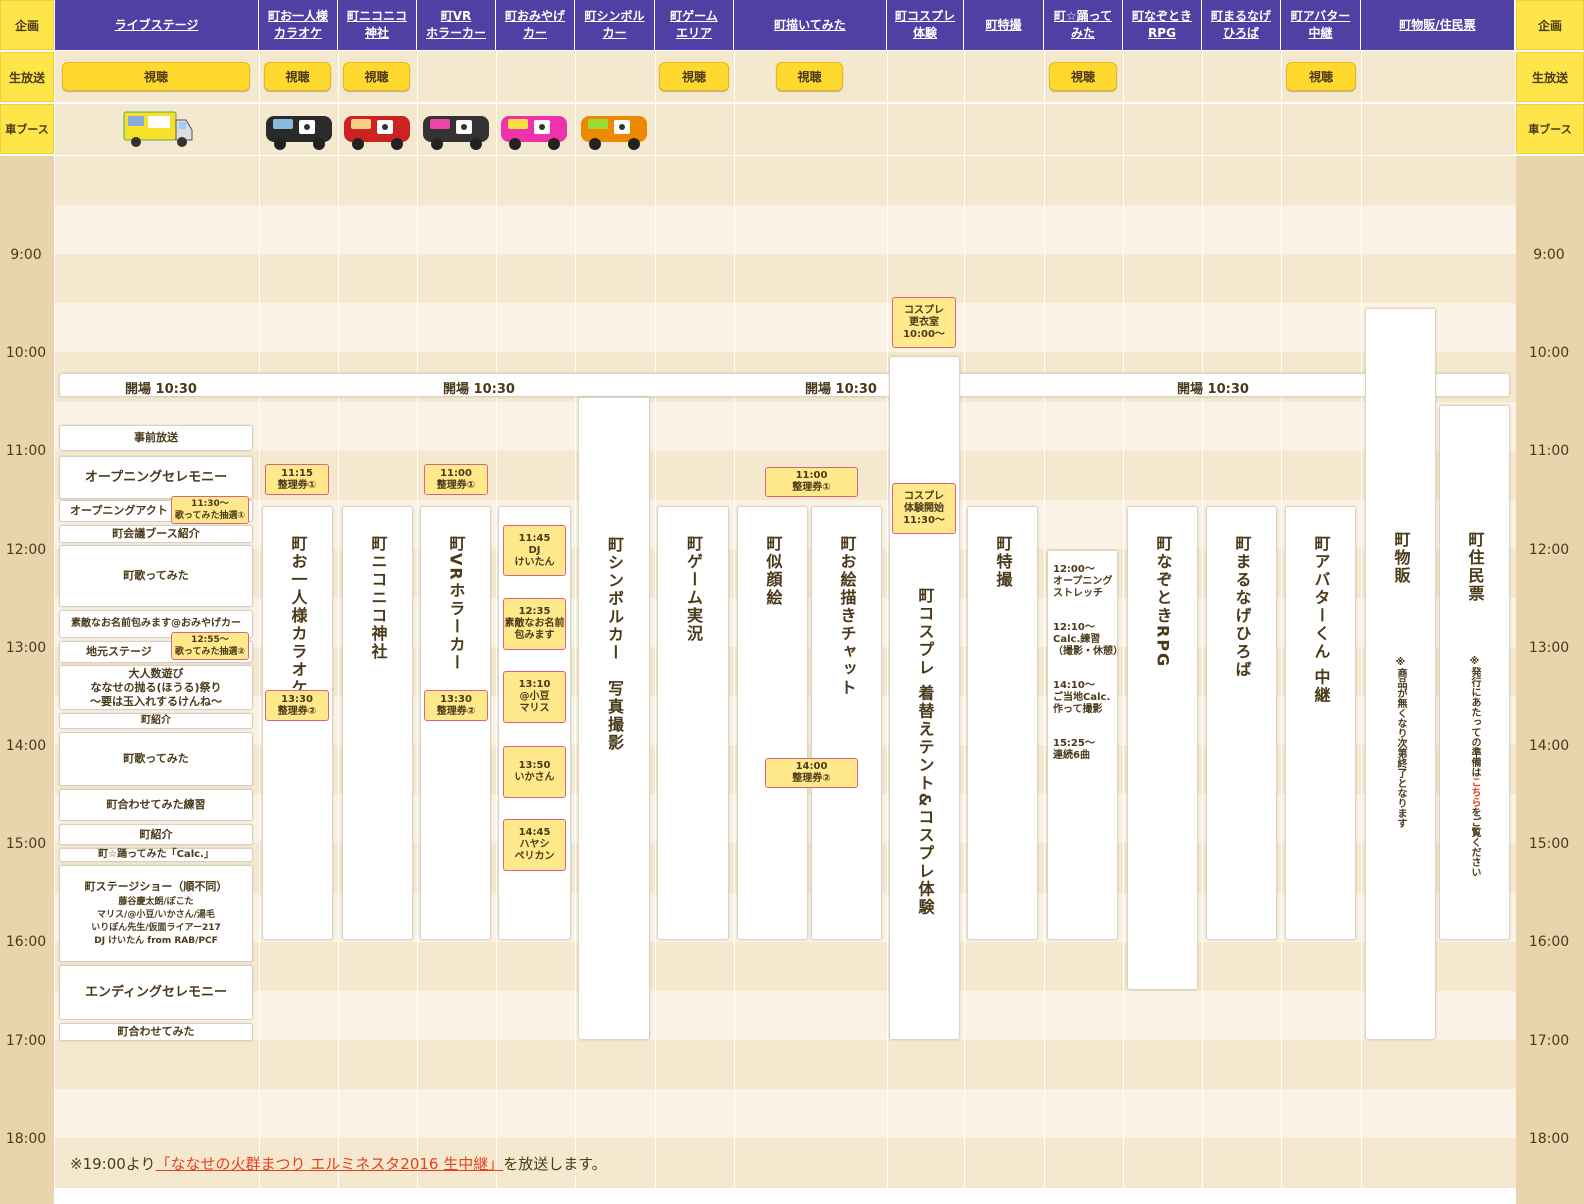  Describe the element at coordinates (924, 322) in the screenshot. I see `cosplay-room: コスプレ 更衣室 10:00～` at that location.